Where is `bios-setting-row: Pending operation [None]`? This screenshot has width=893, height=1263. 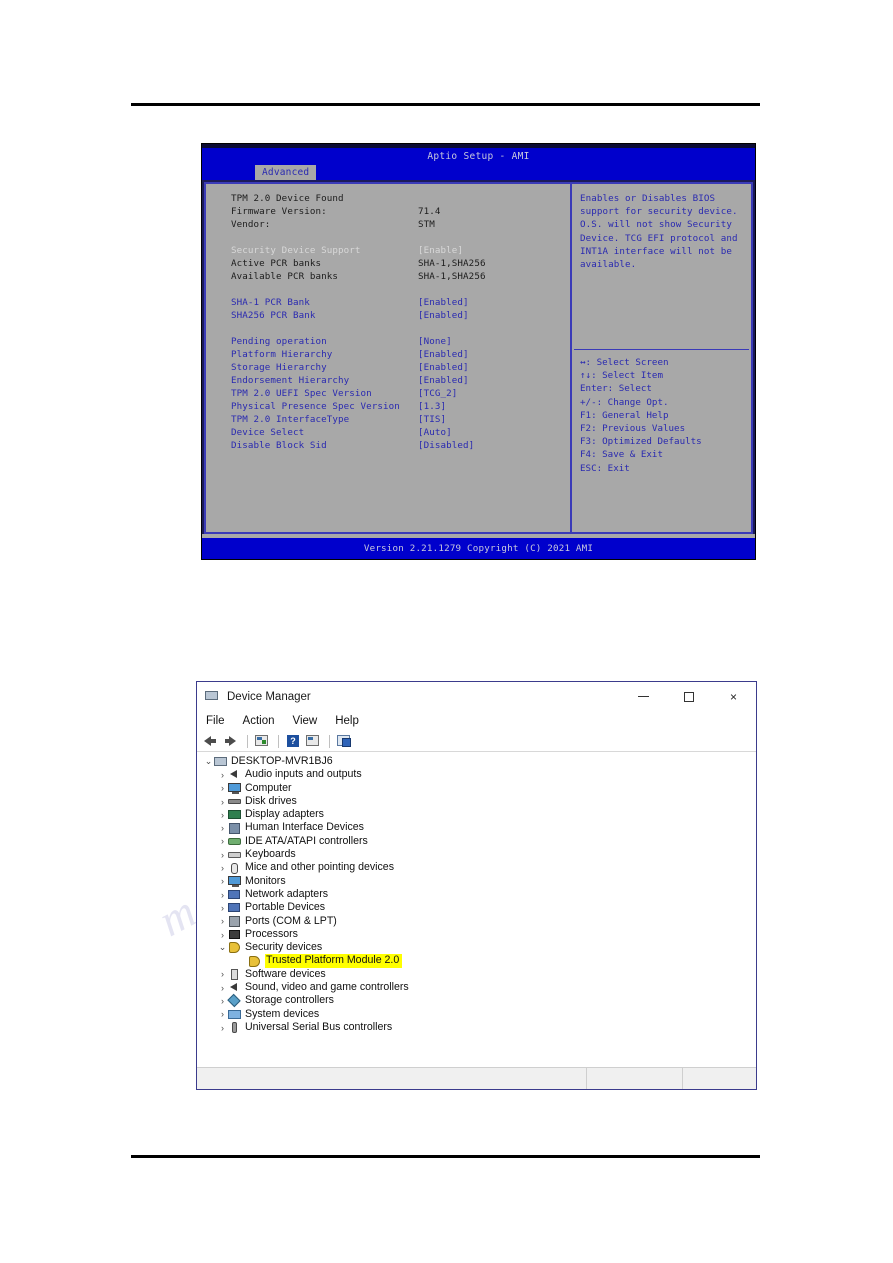 bios-setting-row: Pending operation [None] is located at coordinates (388, 341).